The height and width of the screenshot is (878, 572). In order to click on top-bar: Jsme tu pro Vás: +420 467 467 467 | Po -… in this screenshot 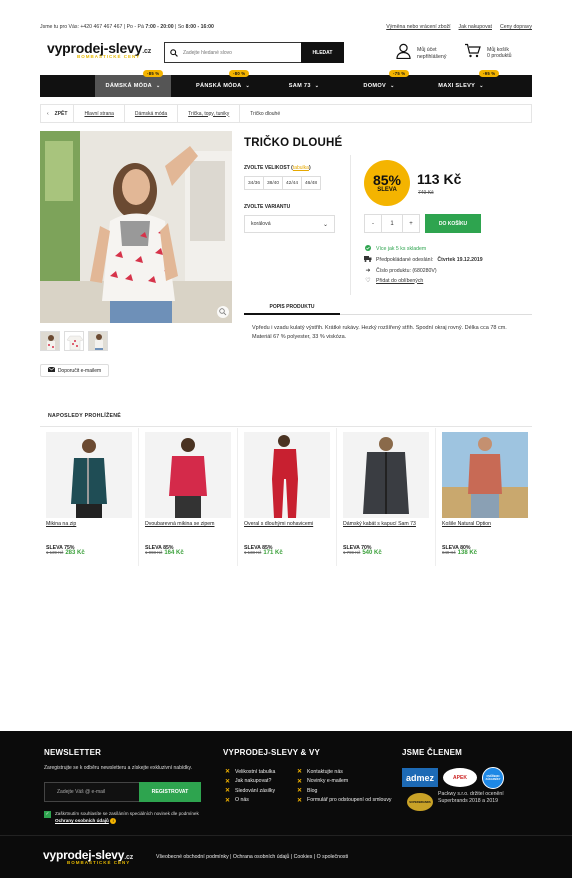, I will do `click(286, 27)`.